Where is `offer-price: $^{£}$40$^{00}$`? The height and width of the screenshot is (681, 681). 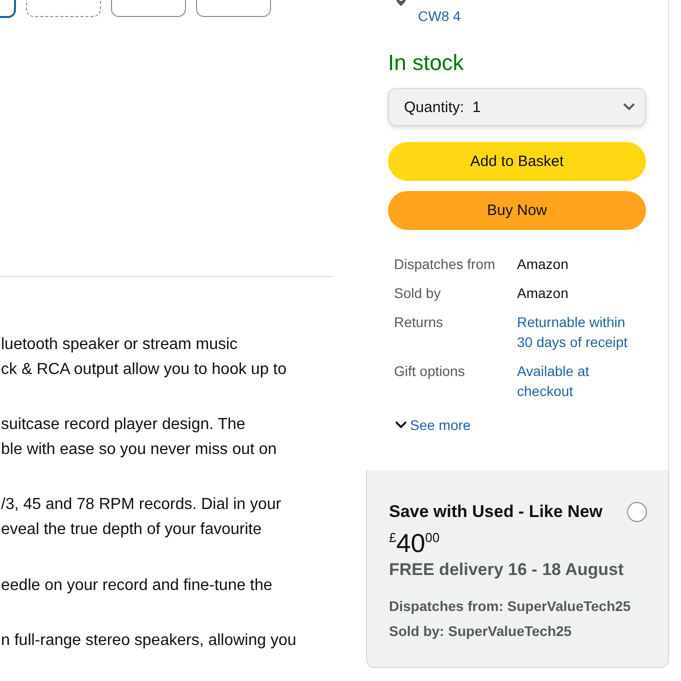
offer-price: $^{£}$40$^{00}$ is located at coordinates (414, 543).